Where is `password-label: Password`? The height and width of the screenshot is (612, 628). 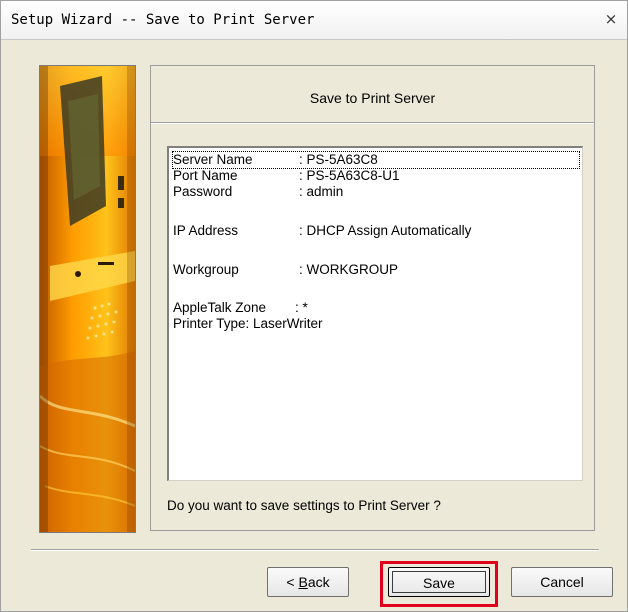 password-label: Password is located at coordinates (203, 191).